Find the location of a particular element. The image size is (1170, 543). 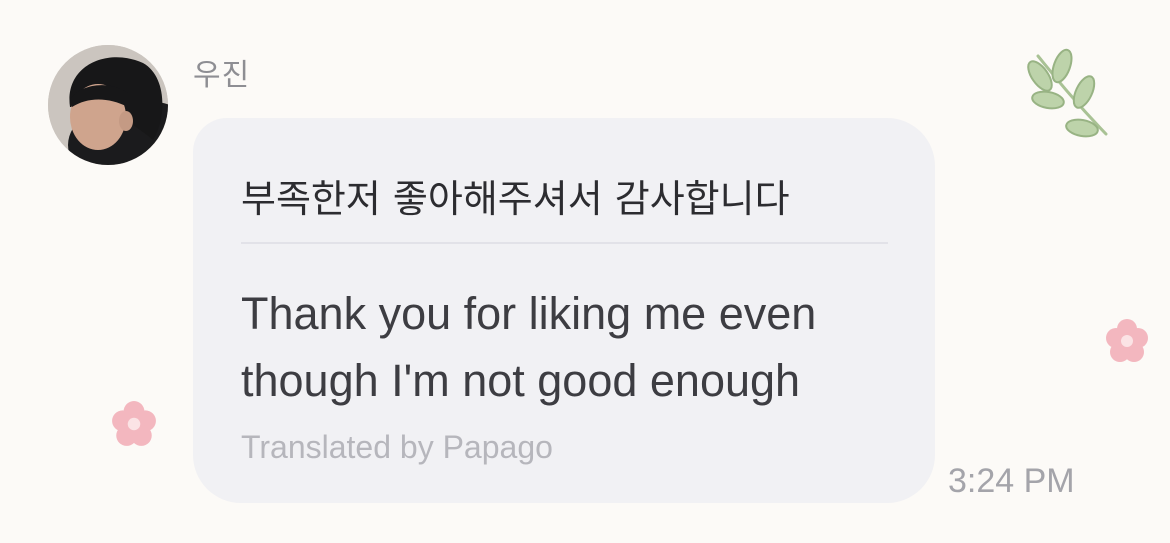

flower-icon-left is located at coordinates (134, 423).